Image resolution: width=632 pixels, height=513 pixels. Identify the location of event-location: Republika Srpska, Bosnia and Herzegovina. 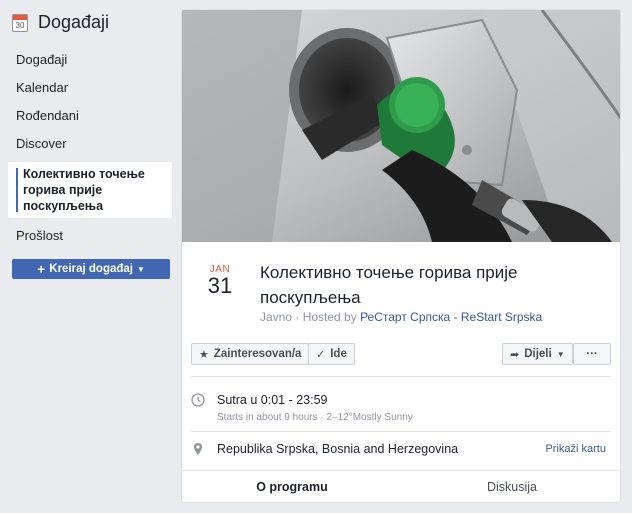
(337, 449).